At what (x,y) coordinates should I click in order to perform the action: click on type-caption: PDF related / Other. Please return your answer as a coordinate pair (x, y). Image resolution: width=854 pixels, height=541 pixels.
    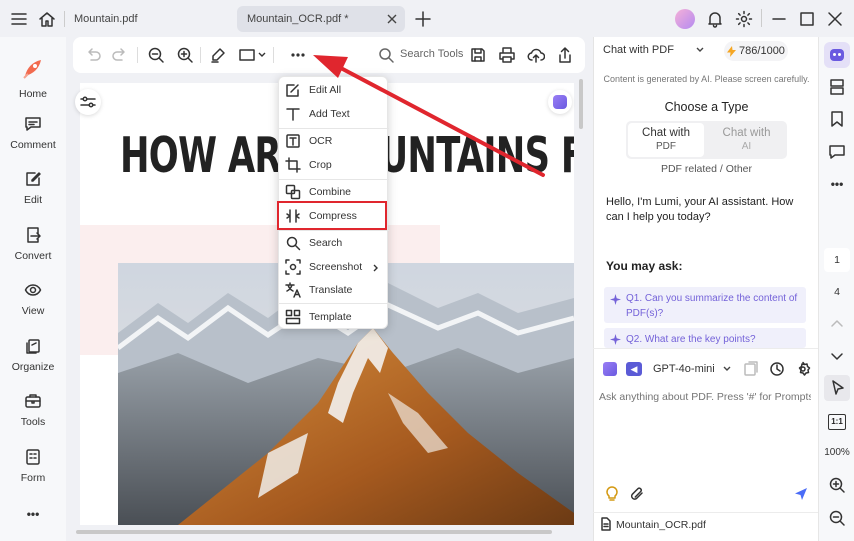
    Looking at the image, I should click on (706, 169).